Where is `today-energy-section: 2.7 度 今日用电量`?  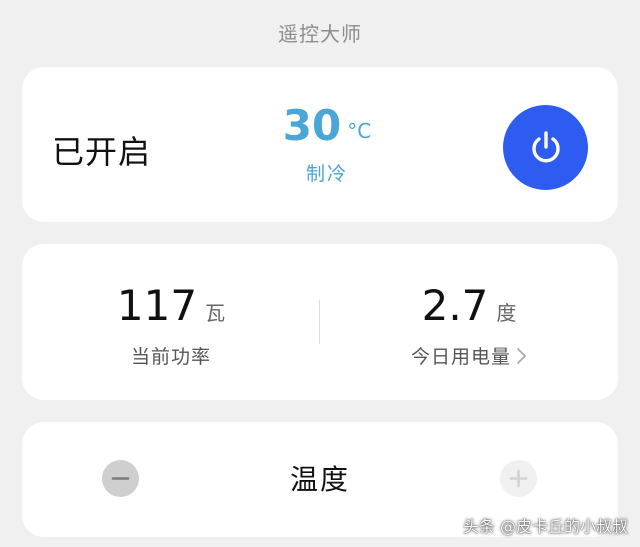
today-energy-section: 2.7 度 今日用电量 is located at coordinates (469, 325).